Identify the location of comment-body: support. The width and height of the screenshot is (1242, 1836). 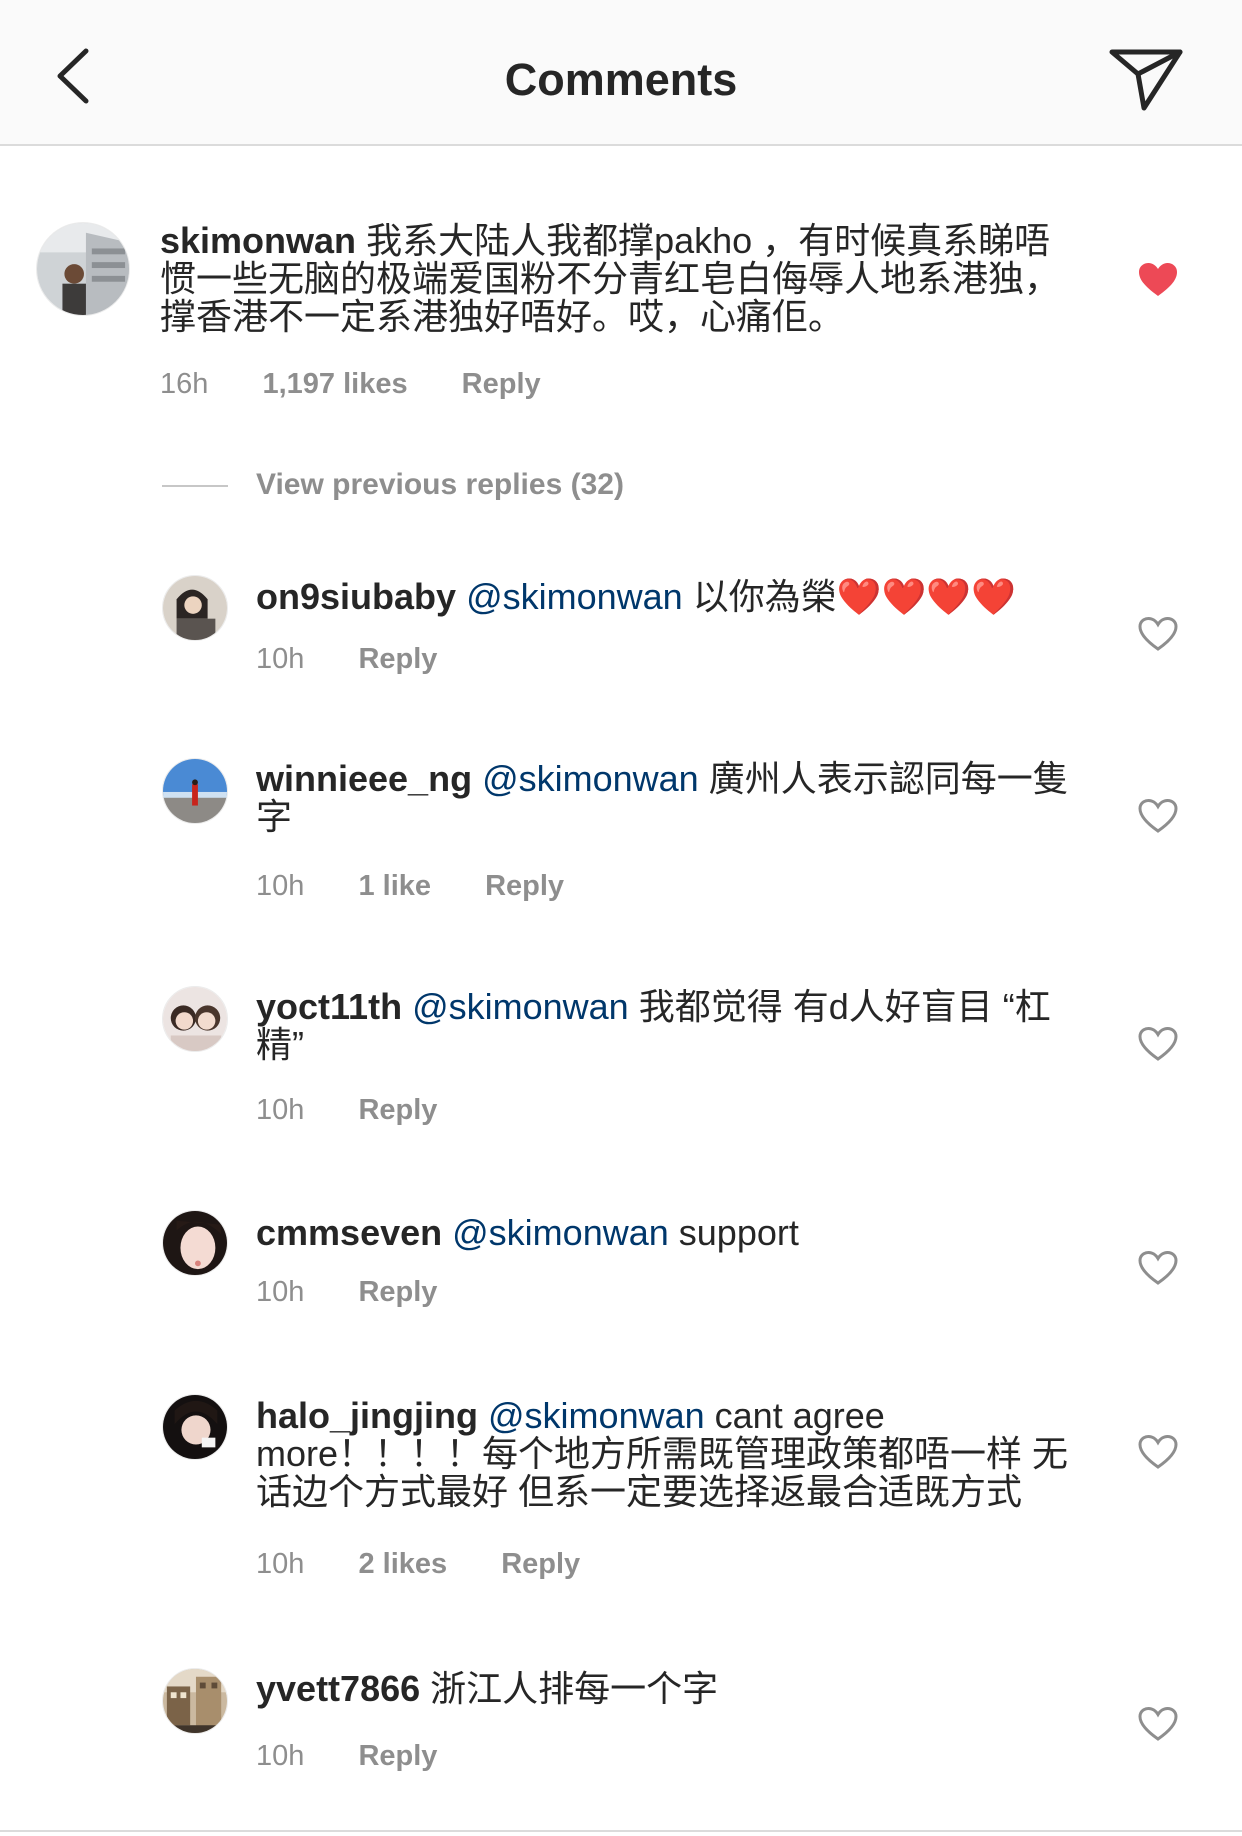
(738, 1232).